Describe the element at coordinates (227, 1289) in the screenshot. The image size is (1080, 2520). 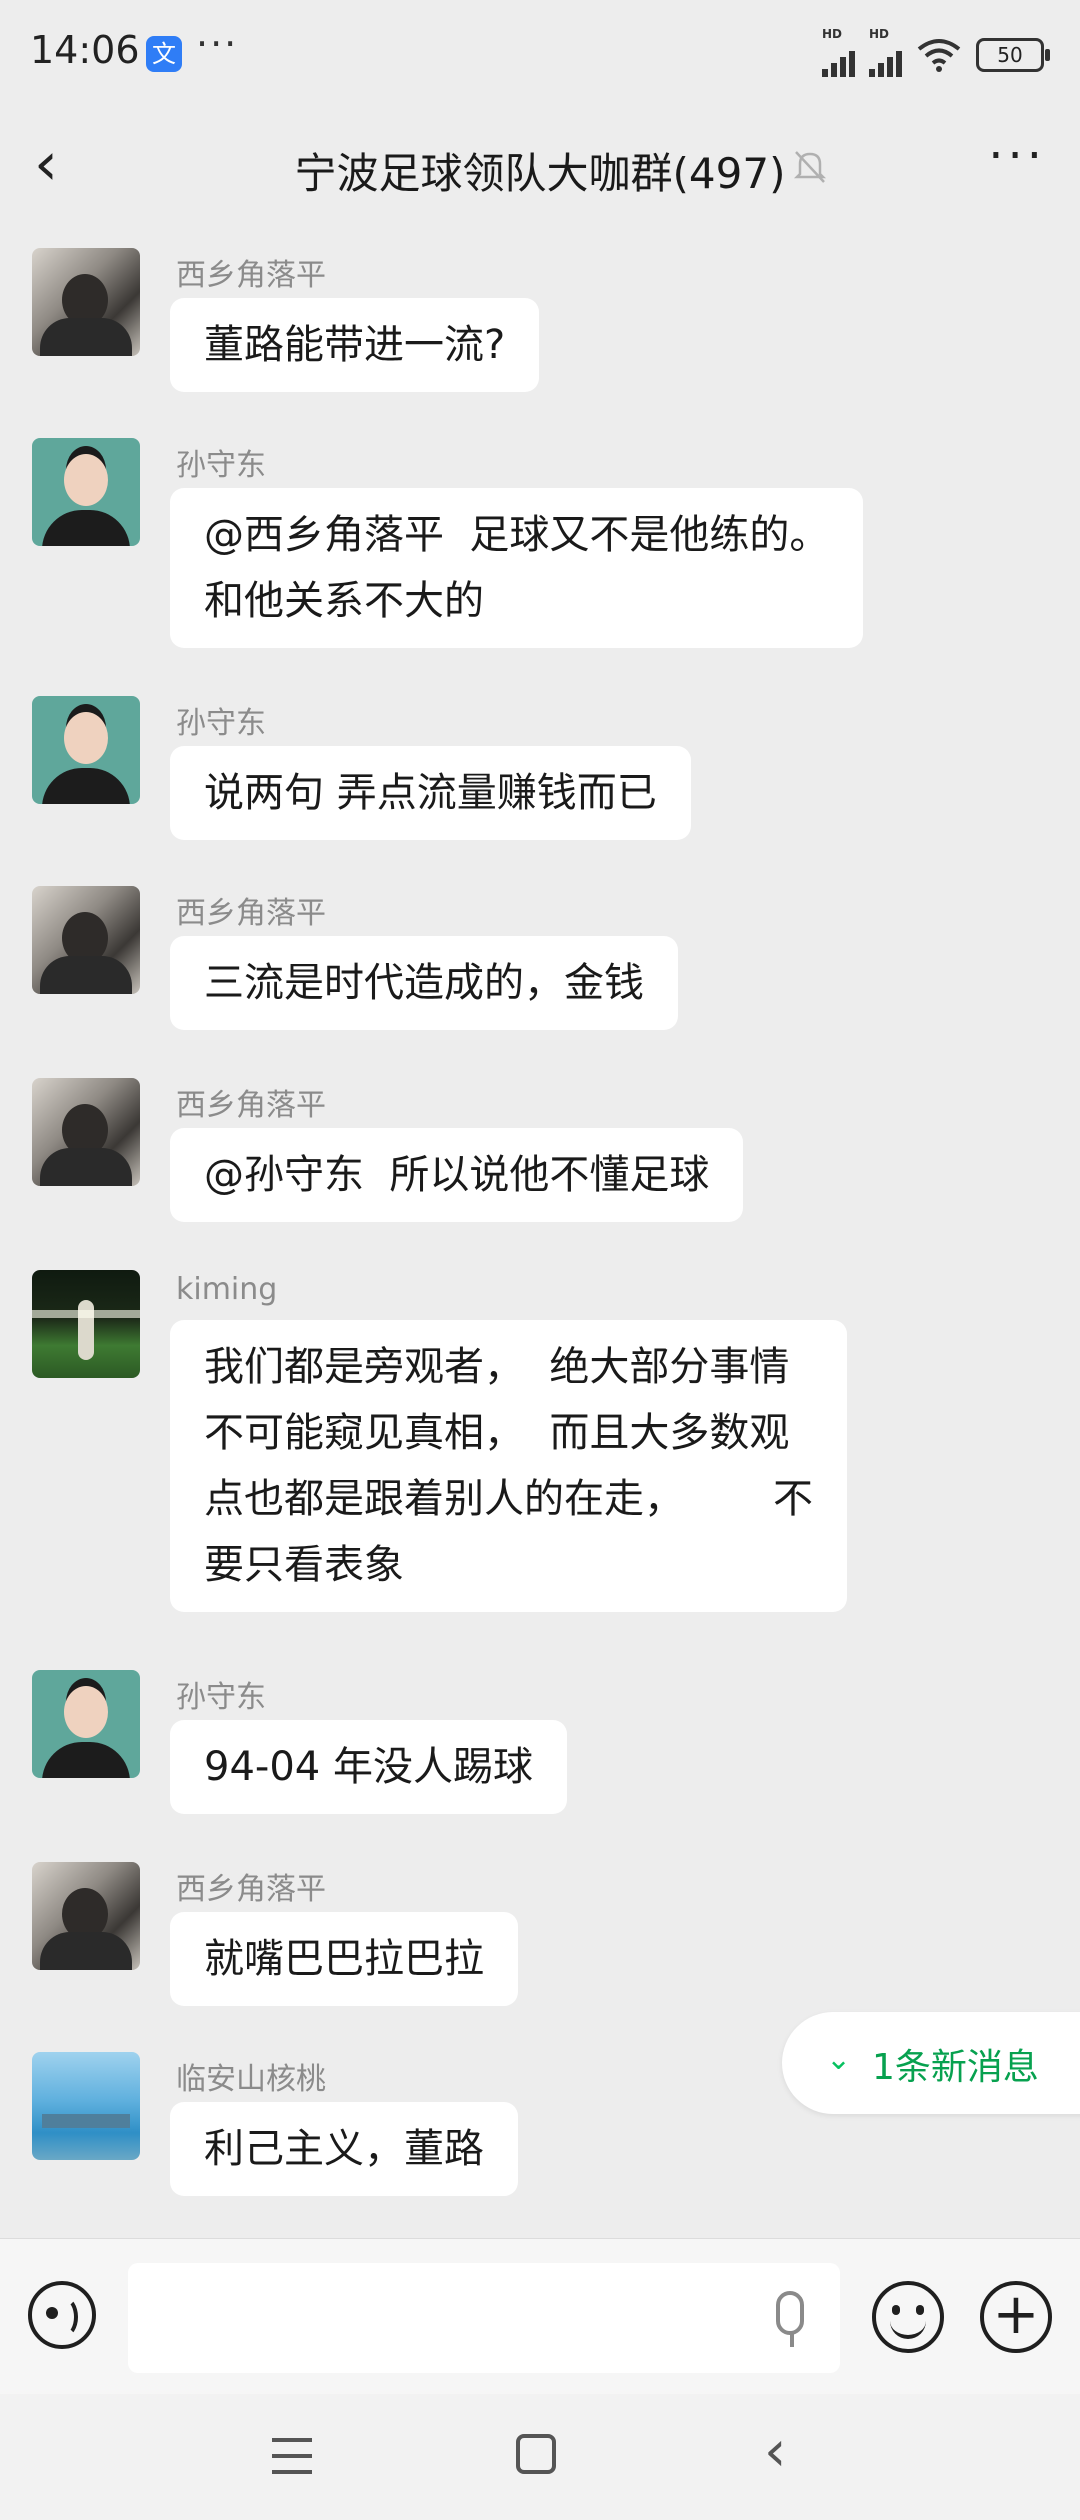
I see `sender-name: kiming` at that location.